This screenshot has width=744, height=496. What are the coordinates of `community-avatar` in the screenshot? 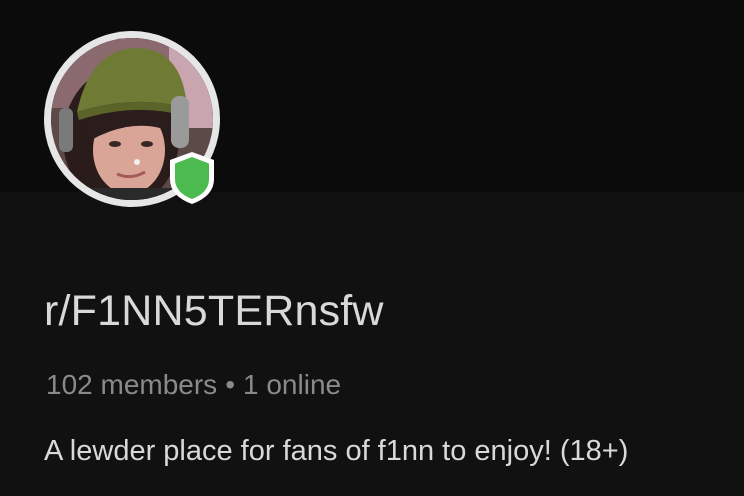 It's located at (132, 119).